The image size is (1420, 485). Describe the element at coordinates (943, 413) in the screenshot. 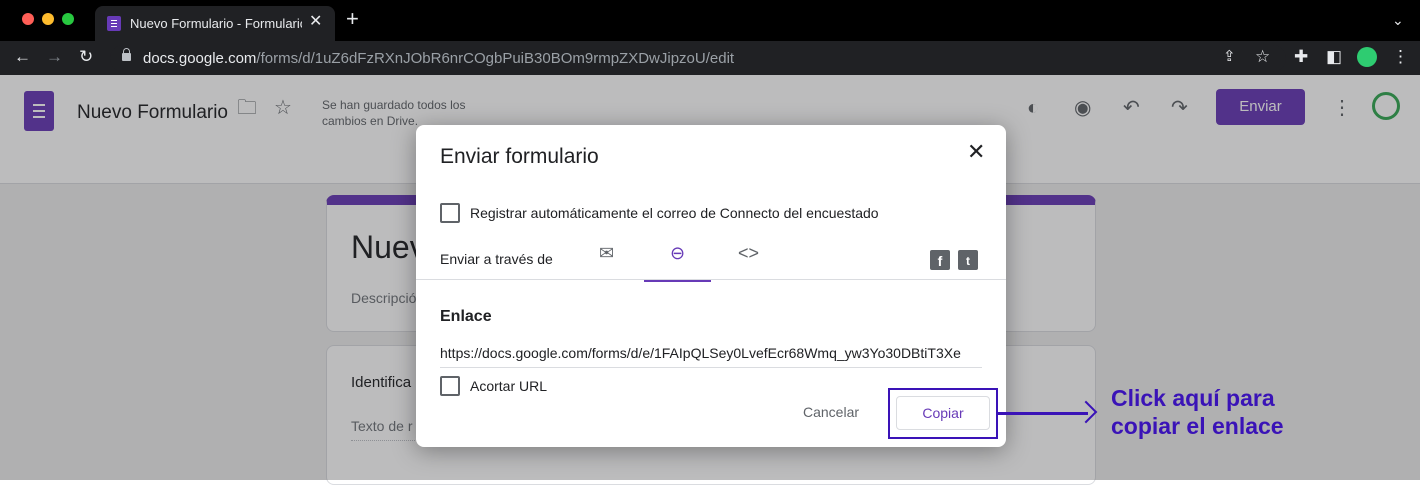

I see `copy-highlight-box` at that location.